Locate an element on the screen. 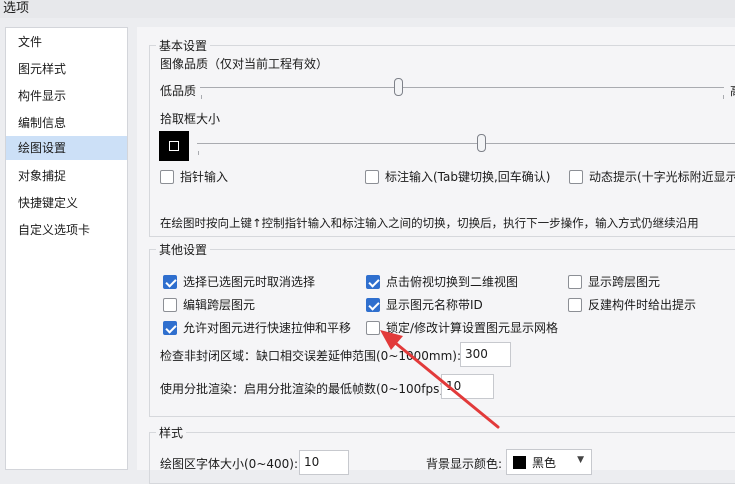 The width and height of the screenshot is (735, 484). checkbox-label: 选择已选图元时取消选择 is located at coordinates (249, 282).